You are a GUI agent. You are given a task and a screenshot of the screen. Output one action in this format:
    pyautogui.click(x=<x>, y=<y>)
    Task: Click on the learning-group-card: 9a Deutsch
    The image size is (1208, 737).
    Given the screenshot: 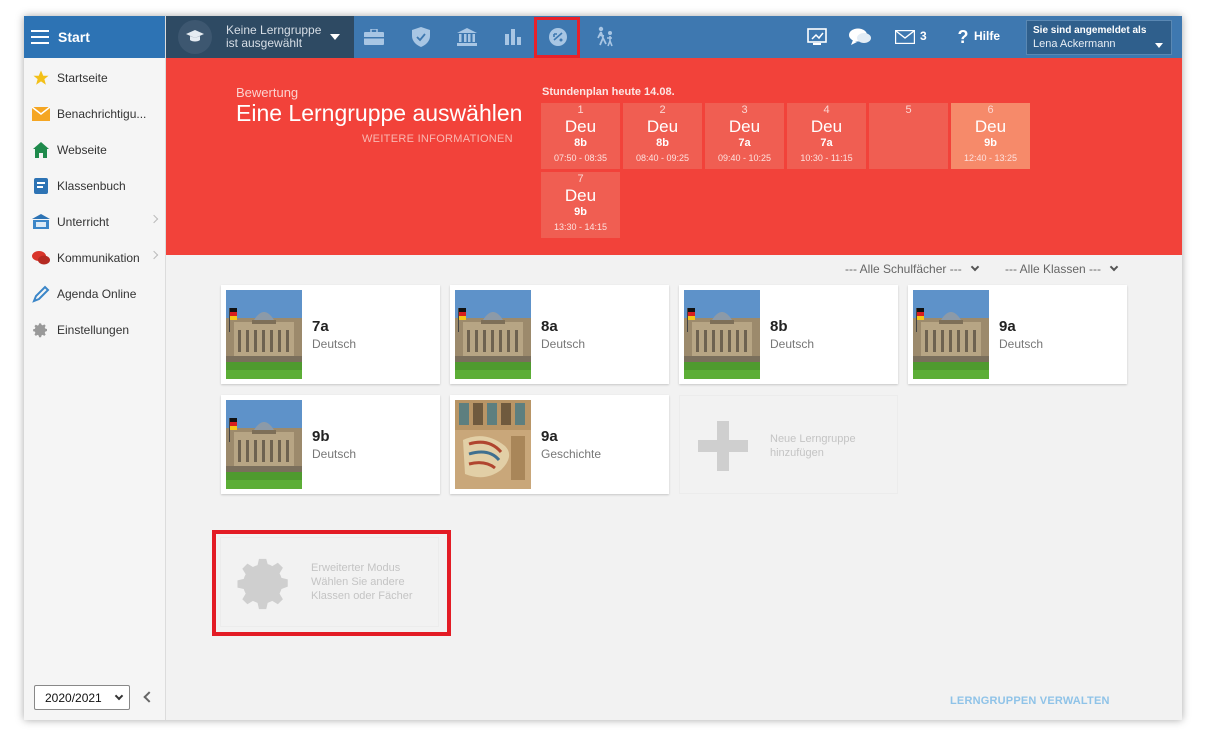 What is the action you would take?
    pyautogui.click(x=1017, y=334)
    